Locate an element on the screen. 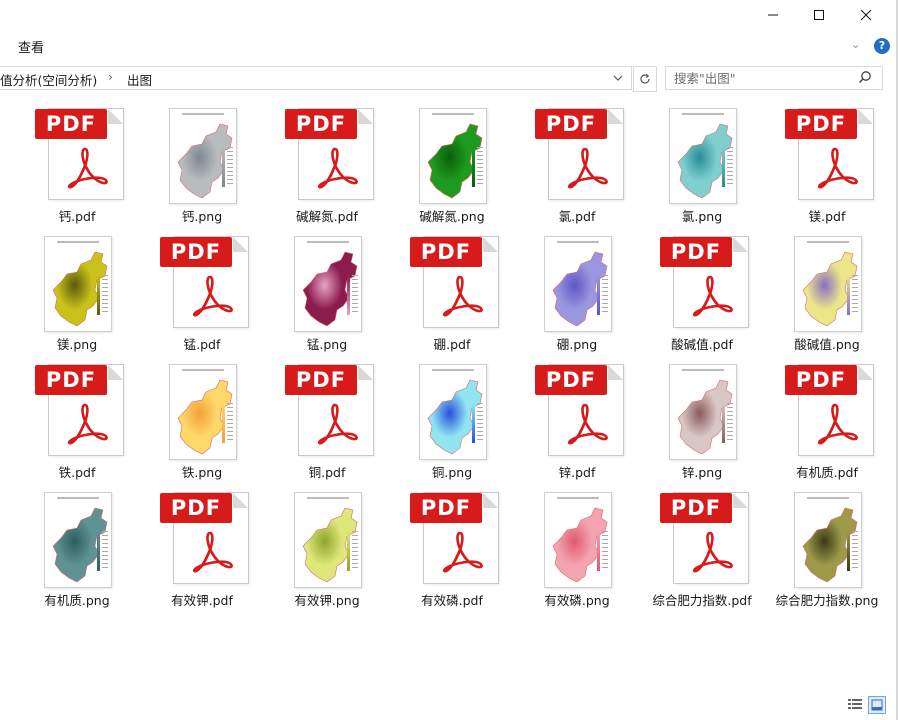  file-item-pdf: PDF 铜.pdf is located at coordinates (327, 420).